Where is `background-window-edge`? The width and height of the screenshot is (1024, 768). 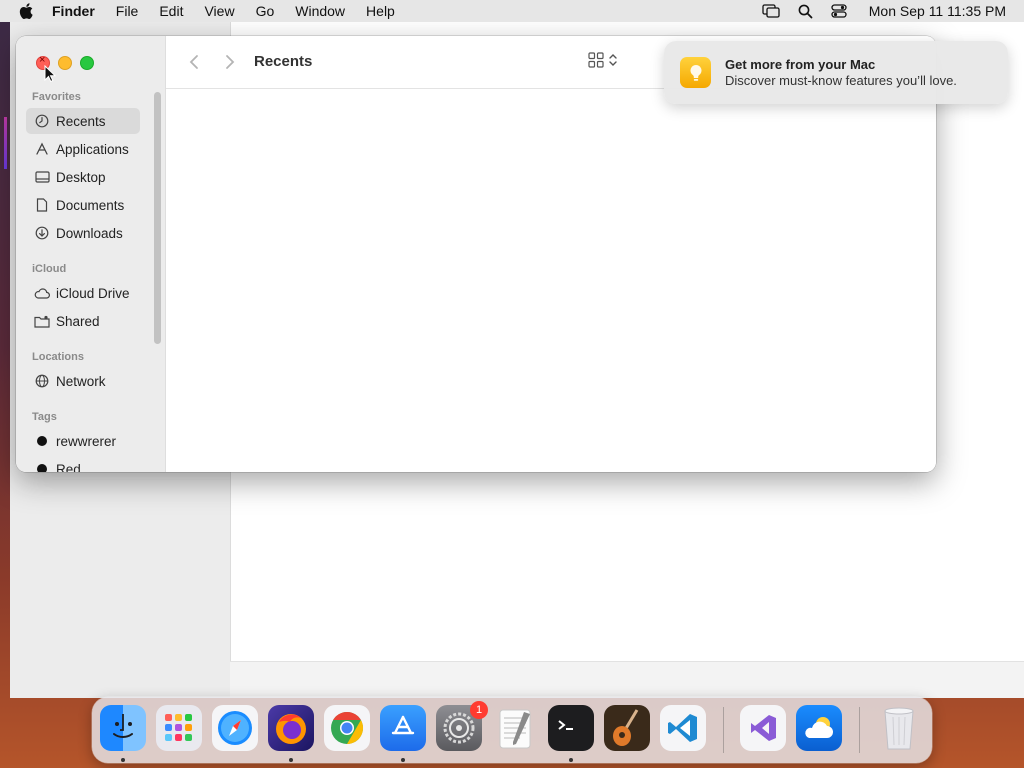
background-window-edge is located at coordinates (5, 143).